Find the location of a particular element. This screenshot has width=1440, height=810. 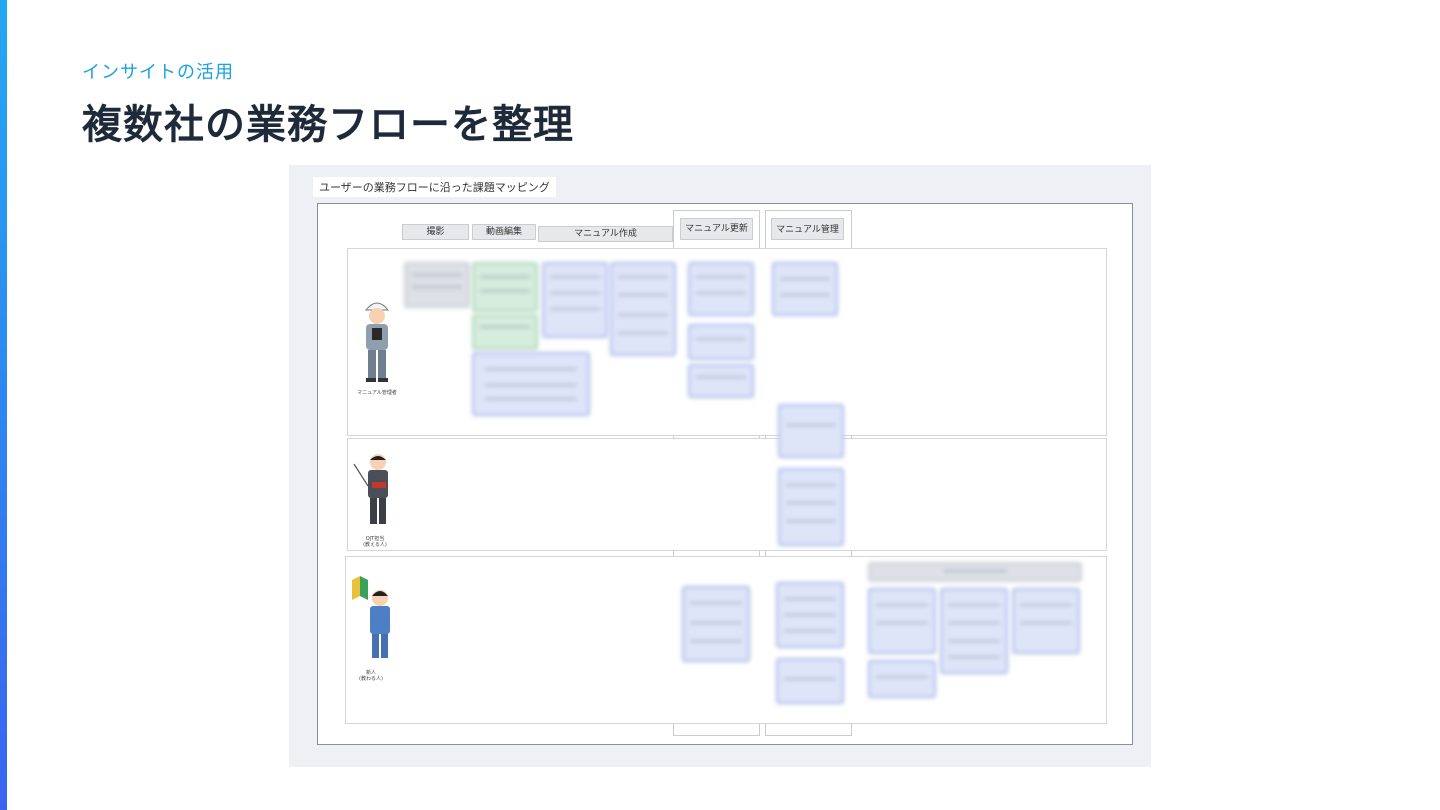

group-header-card is located at coordinates (975, 572).